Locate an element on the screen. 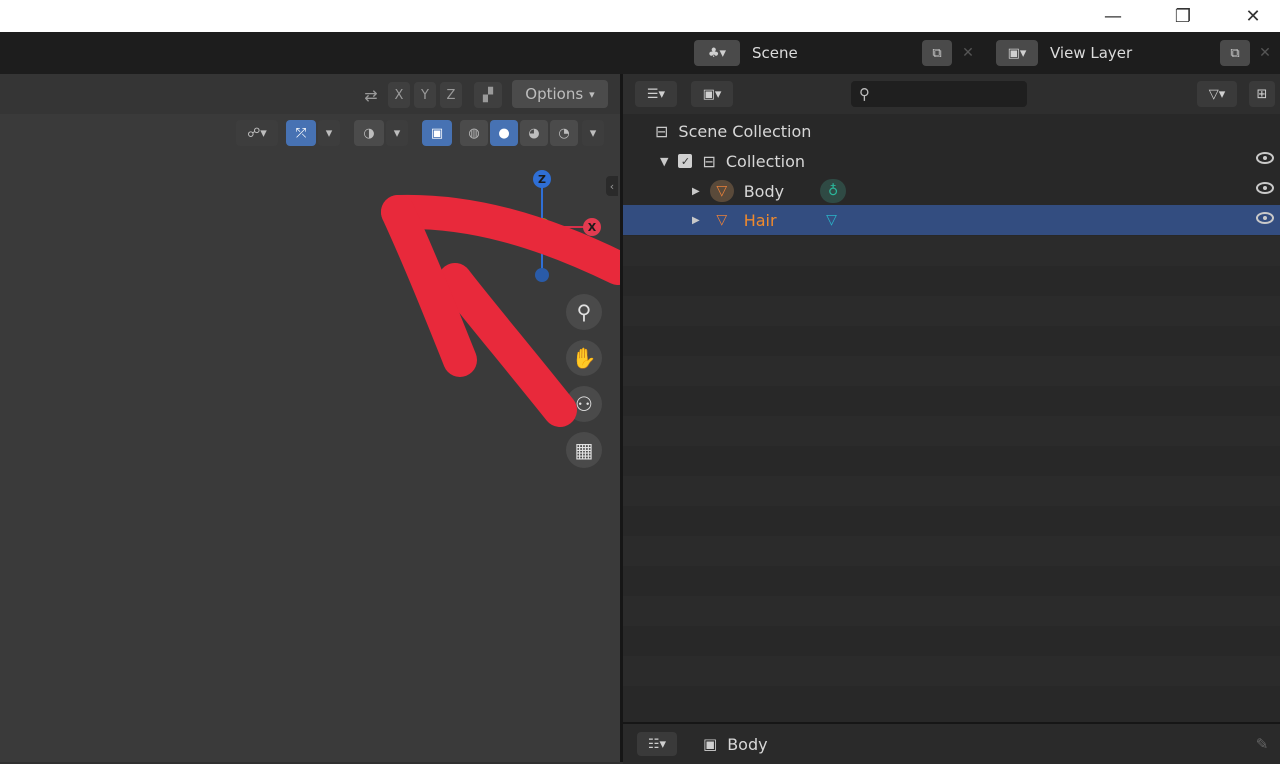 The width and height of the screenshot is (1280, 764). options-label: Options is located at coordinates (554, 94).